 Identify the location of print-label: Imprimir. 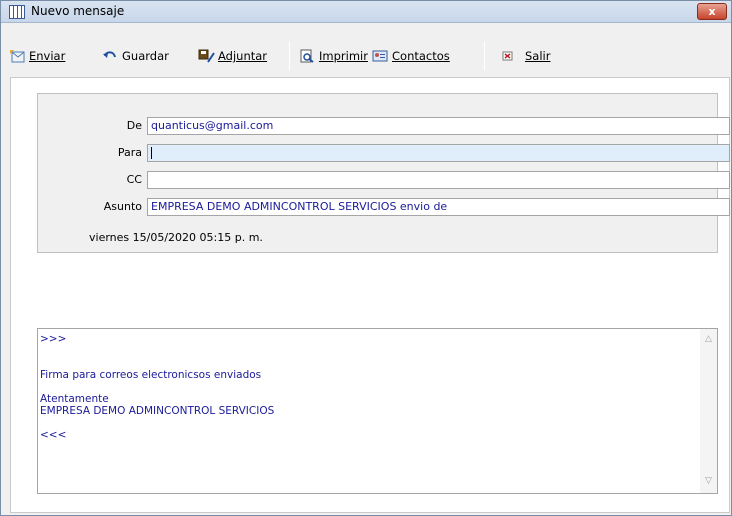
(343, 56).